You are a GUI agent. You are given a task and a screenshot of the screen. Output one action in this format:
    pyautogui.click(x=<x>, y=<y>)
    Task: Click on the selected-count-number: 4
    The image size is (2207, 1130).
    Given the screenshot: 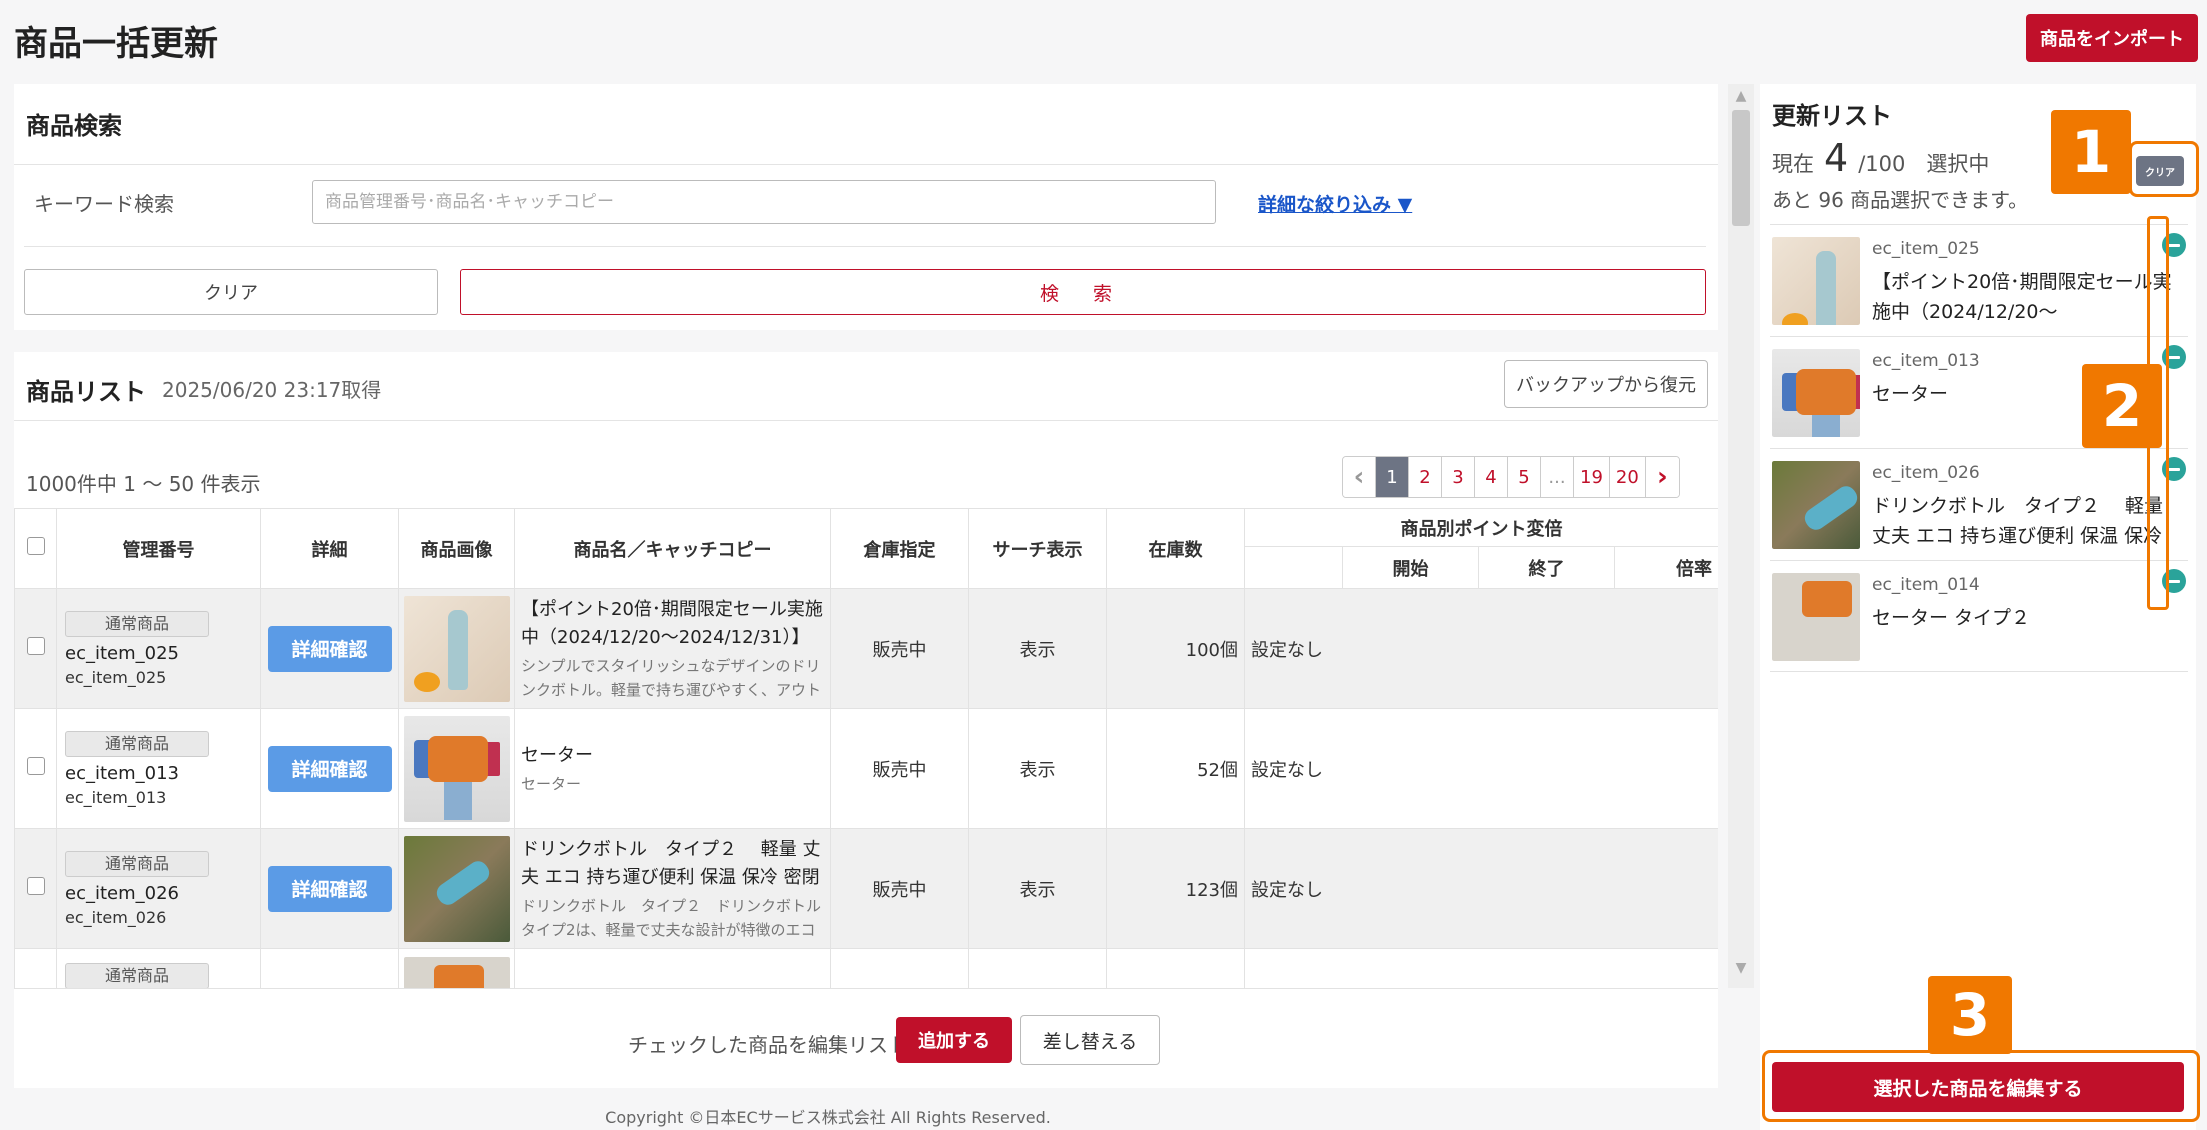 What is the action you would take?
    pyautogui.click(x=1836, y=158)
    